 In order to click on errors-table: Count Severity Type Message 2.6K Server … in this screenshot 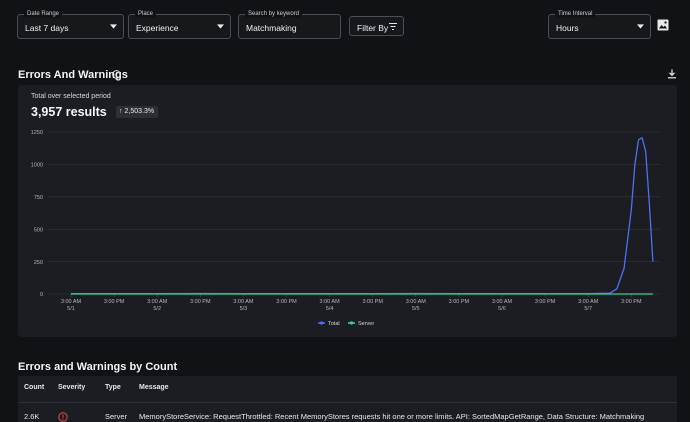, I will do `click(347, 399)`.